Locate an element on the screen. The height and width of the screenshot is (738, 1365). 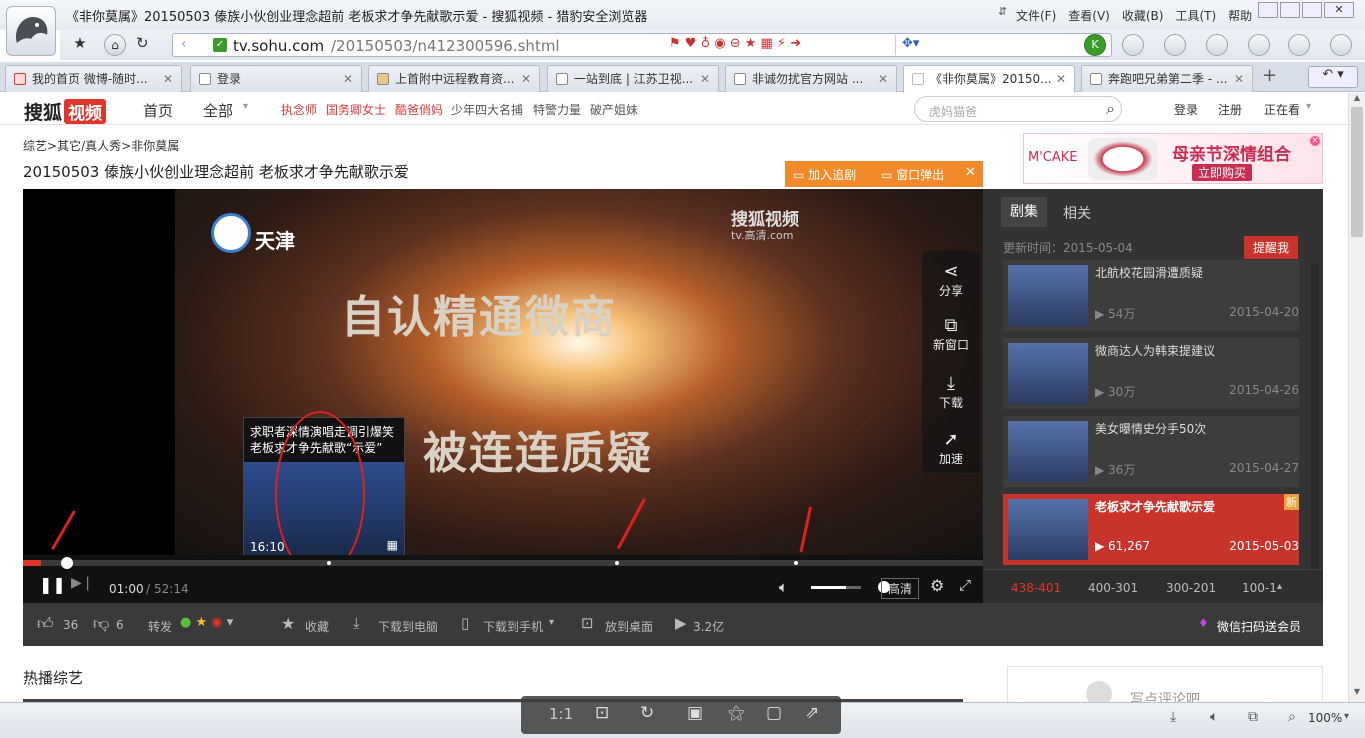
menu-help: 帮助 is located at coordinates (1240, 15).